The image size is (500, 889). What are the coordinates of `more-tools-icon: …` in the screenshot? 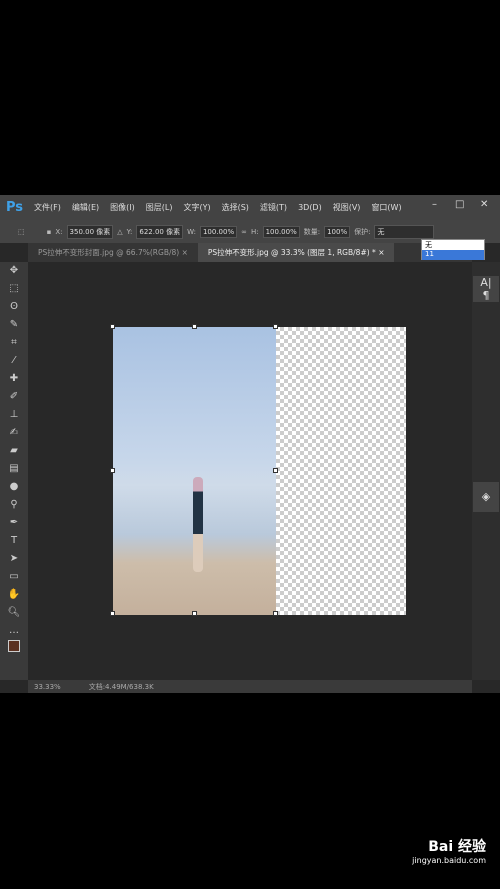 It's located at (14, 631).